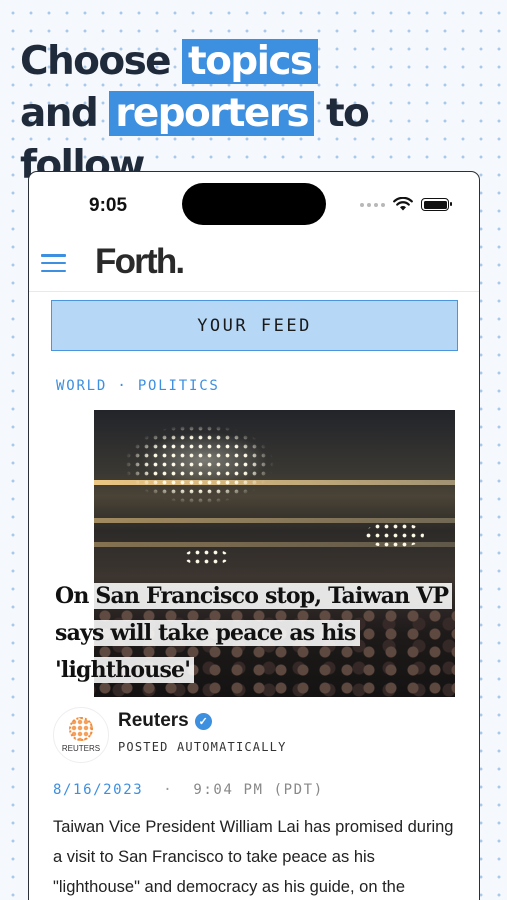 This screenshot has height=900, width=507. What do you see at coordinates (250, 61) in the screenshot?
I see `promo-highlight-topics: topics` at bounding box center [250, 61].